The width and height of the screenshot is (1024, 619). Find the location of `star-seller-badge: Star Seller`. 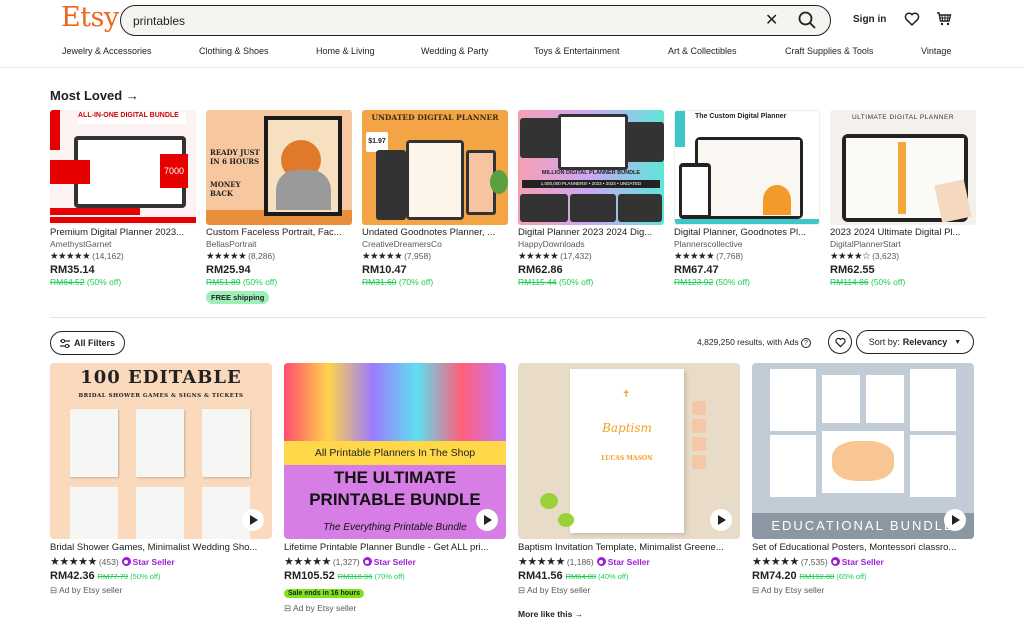

star-seller-badge: Star Seller is located at coordinates (389, 562).